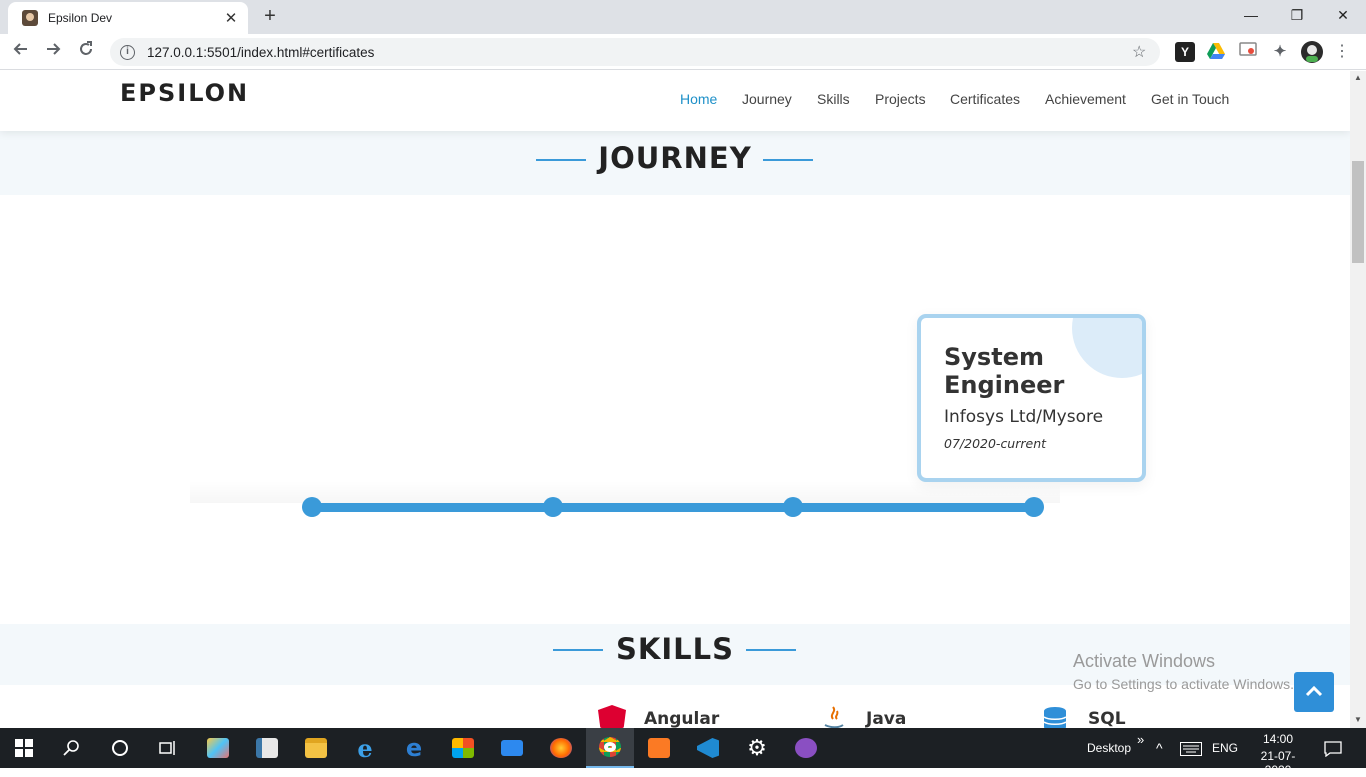 The width and height of the screenshot is (1366, 777). I want to click on internet-explorer-icon: e, so click(365, 748).